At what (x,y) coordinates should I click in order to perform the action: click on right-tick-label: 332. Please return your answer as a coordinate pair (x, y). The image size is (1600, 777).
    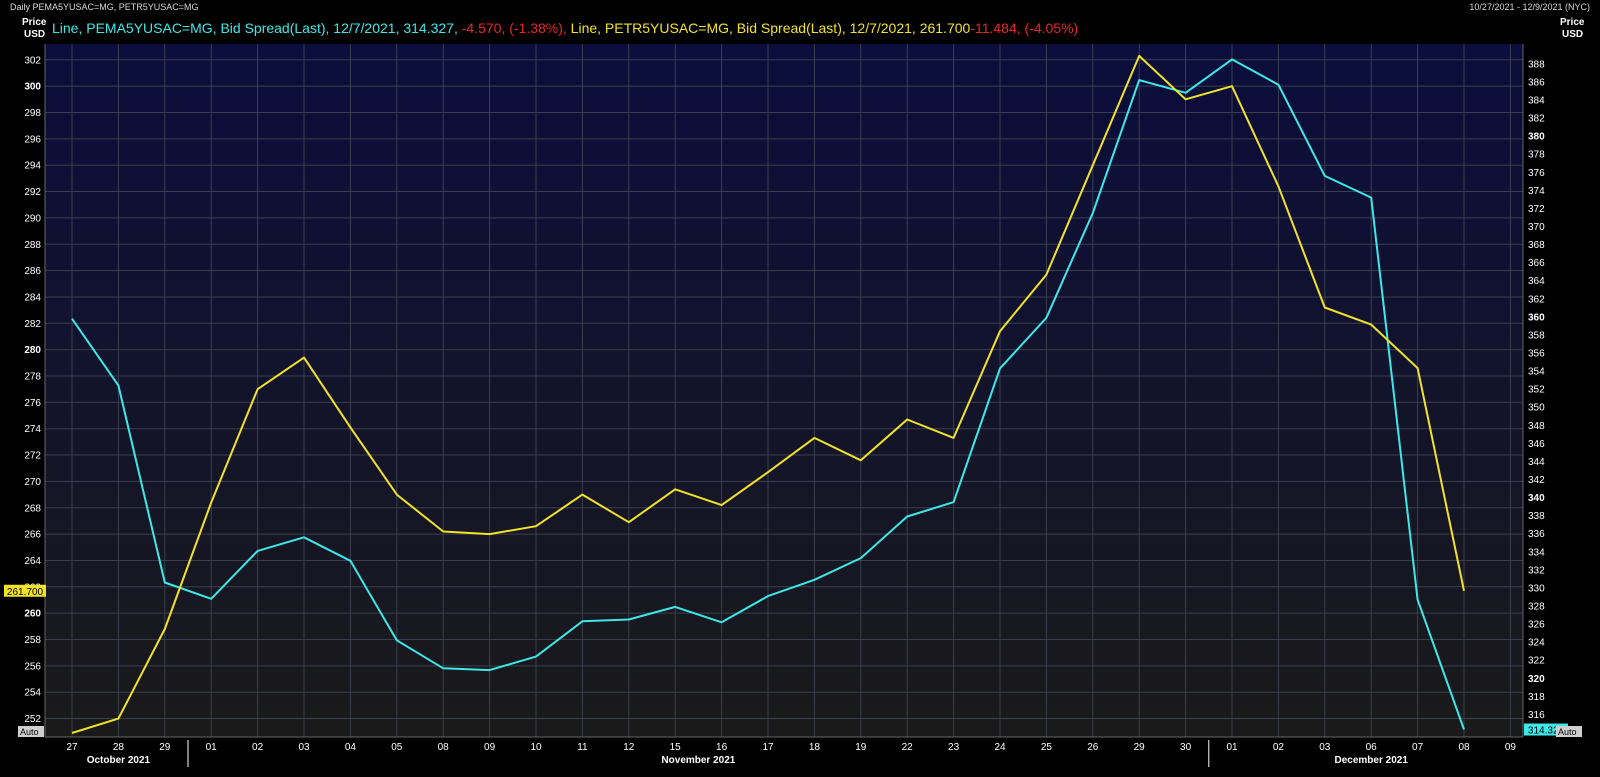
    Looking at the image, I should click on (1536, 570).